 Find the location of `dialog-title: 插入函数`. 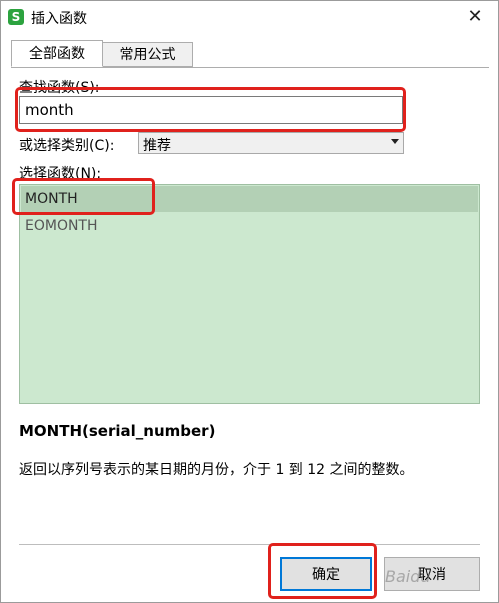

dialog-title: 插入函数 is located at coordinates (59, 19).